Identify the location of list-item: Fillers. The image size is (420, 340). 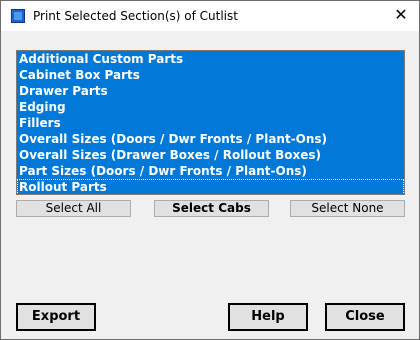
(210, 123).